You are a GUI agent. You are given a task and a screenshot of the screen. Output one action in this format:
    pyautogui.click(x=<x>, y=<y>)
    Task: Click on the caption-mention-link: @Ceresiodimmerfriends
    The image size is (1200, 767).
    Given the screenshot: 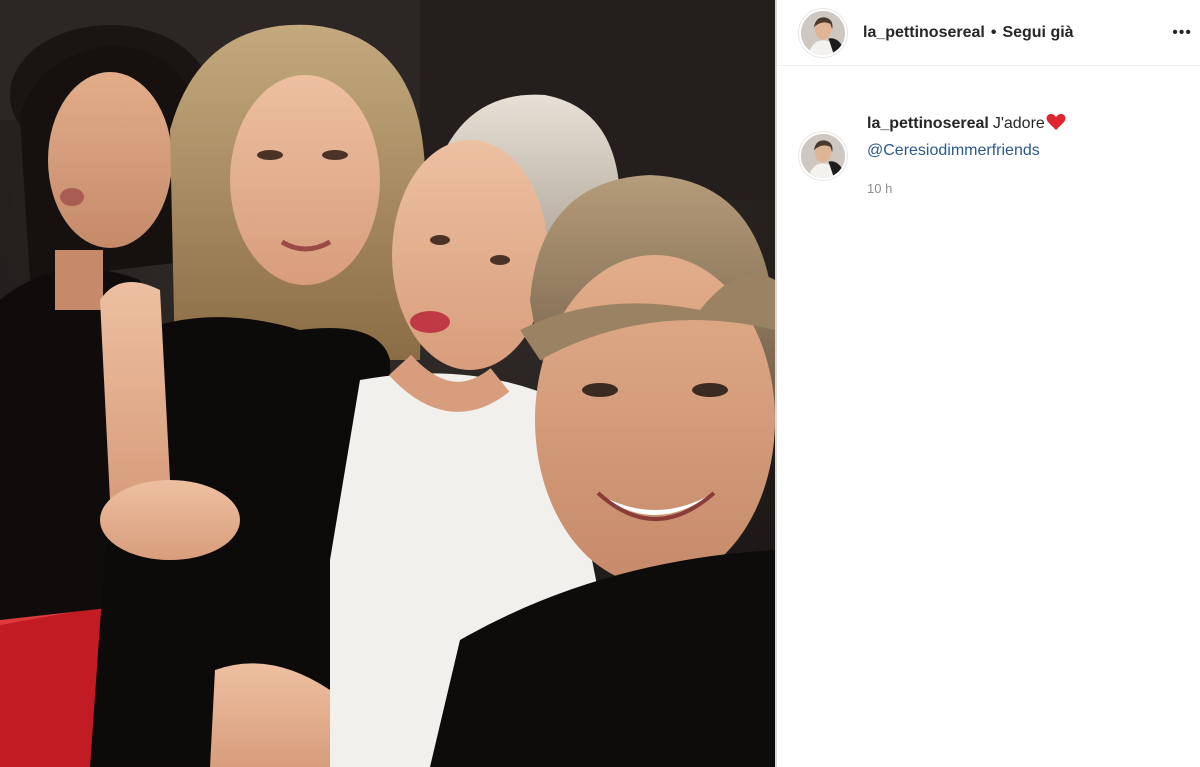 What is the action you would take?
    pyautogui.click(x=966, y=151)
    